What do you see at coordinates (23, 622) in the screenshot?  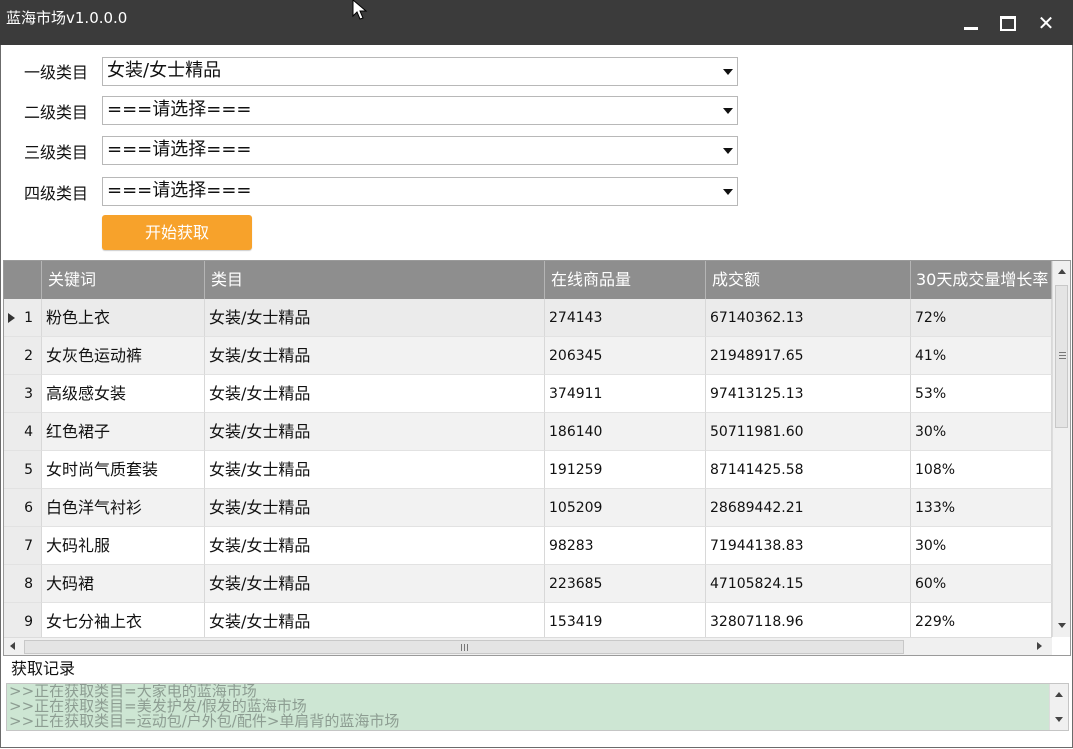 I see `row-index-cell: 9` at bounding box center [23, 622].